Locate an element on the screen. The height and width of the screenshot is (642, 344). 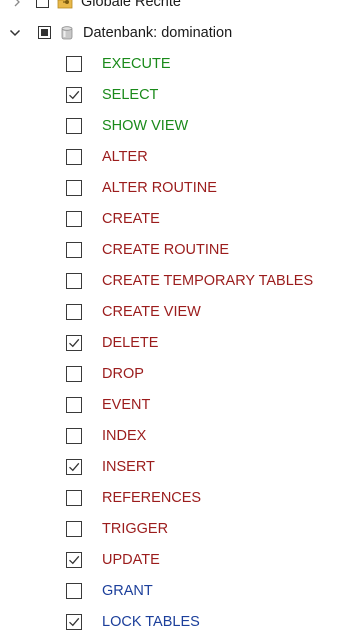
privilege-label: INDEX is located at coordinates (124, 435).